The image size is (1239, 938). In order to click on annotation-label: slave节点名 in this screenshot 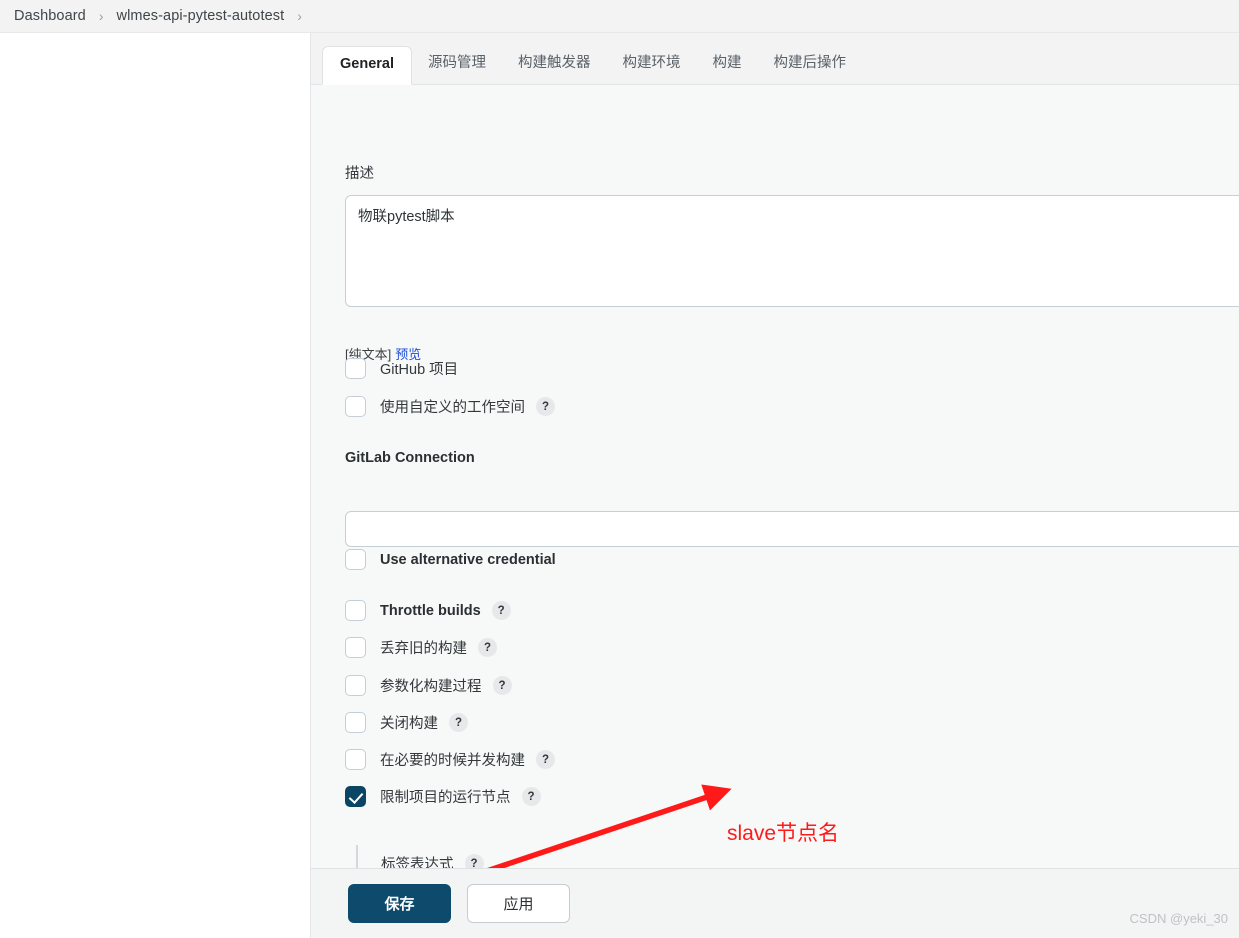, I will do `click(783, 833)`.